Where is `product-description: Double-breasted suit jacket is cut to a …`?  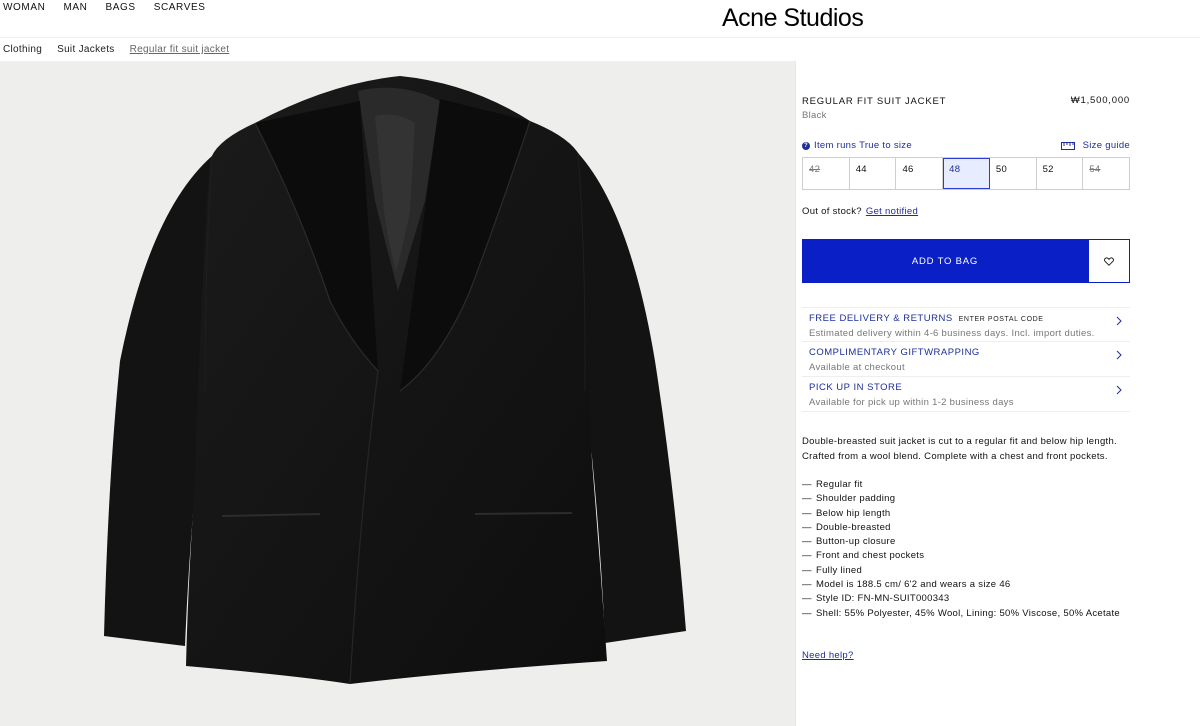 product-description: Double-breasted suit jacket is cut to a … is located at coordinates (959, 449).